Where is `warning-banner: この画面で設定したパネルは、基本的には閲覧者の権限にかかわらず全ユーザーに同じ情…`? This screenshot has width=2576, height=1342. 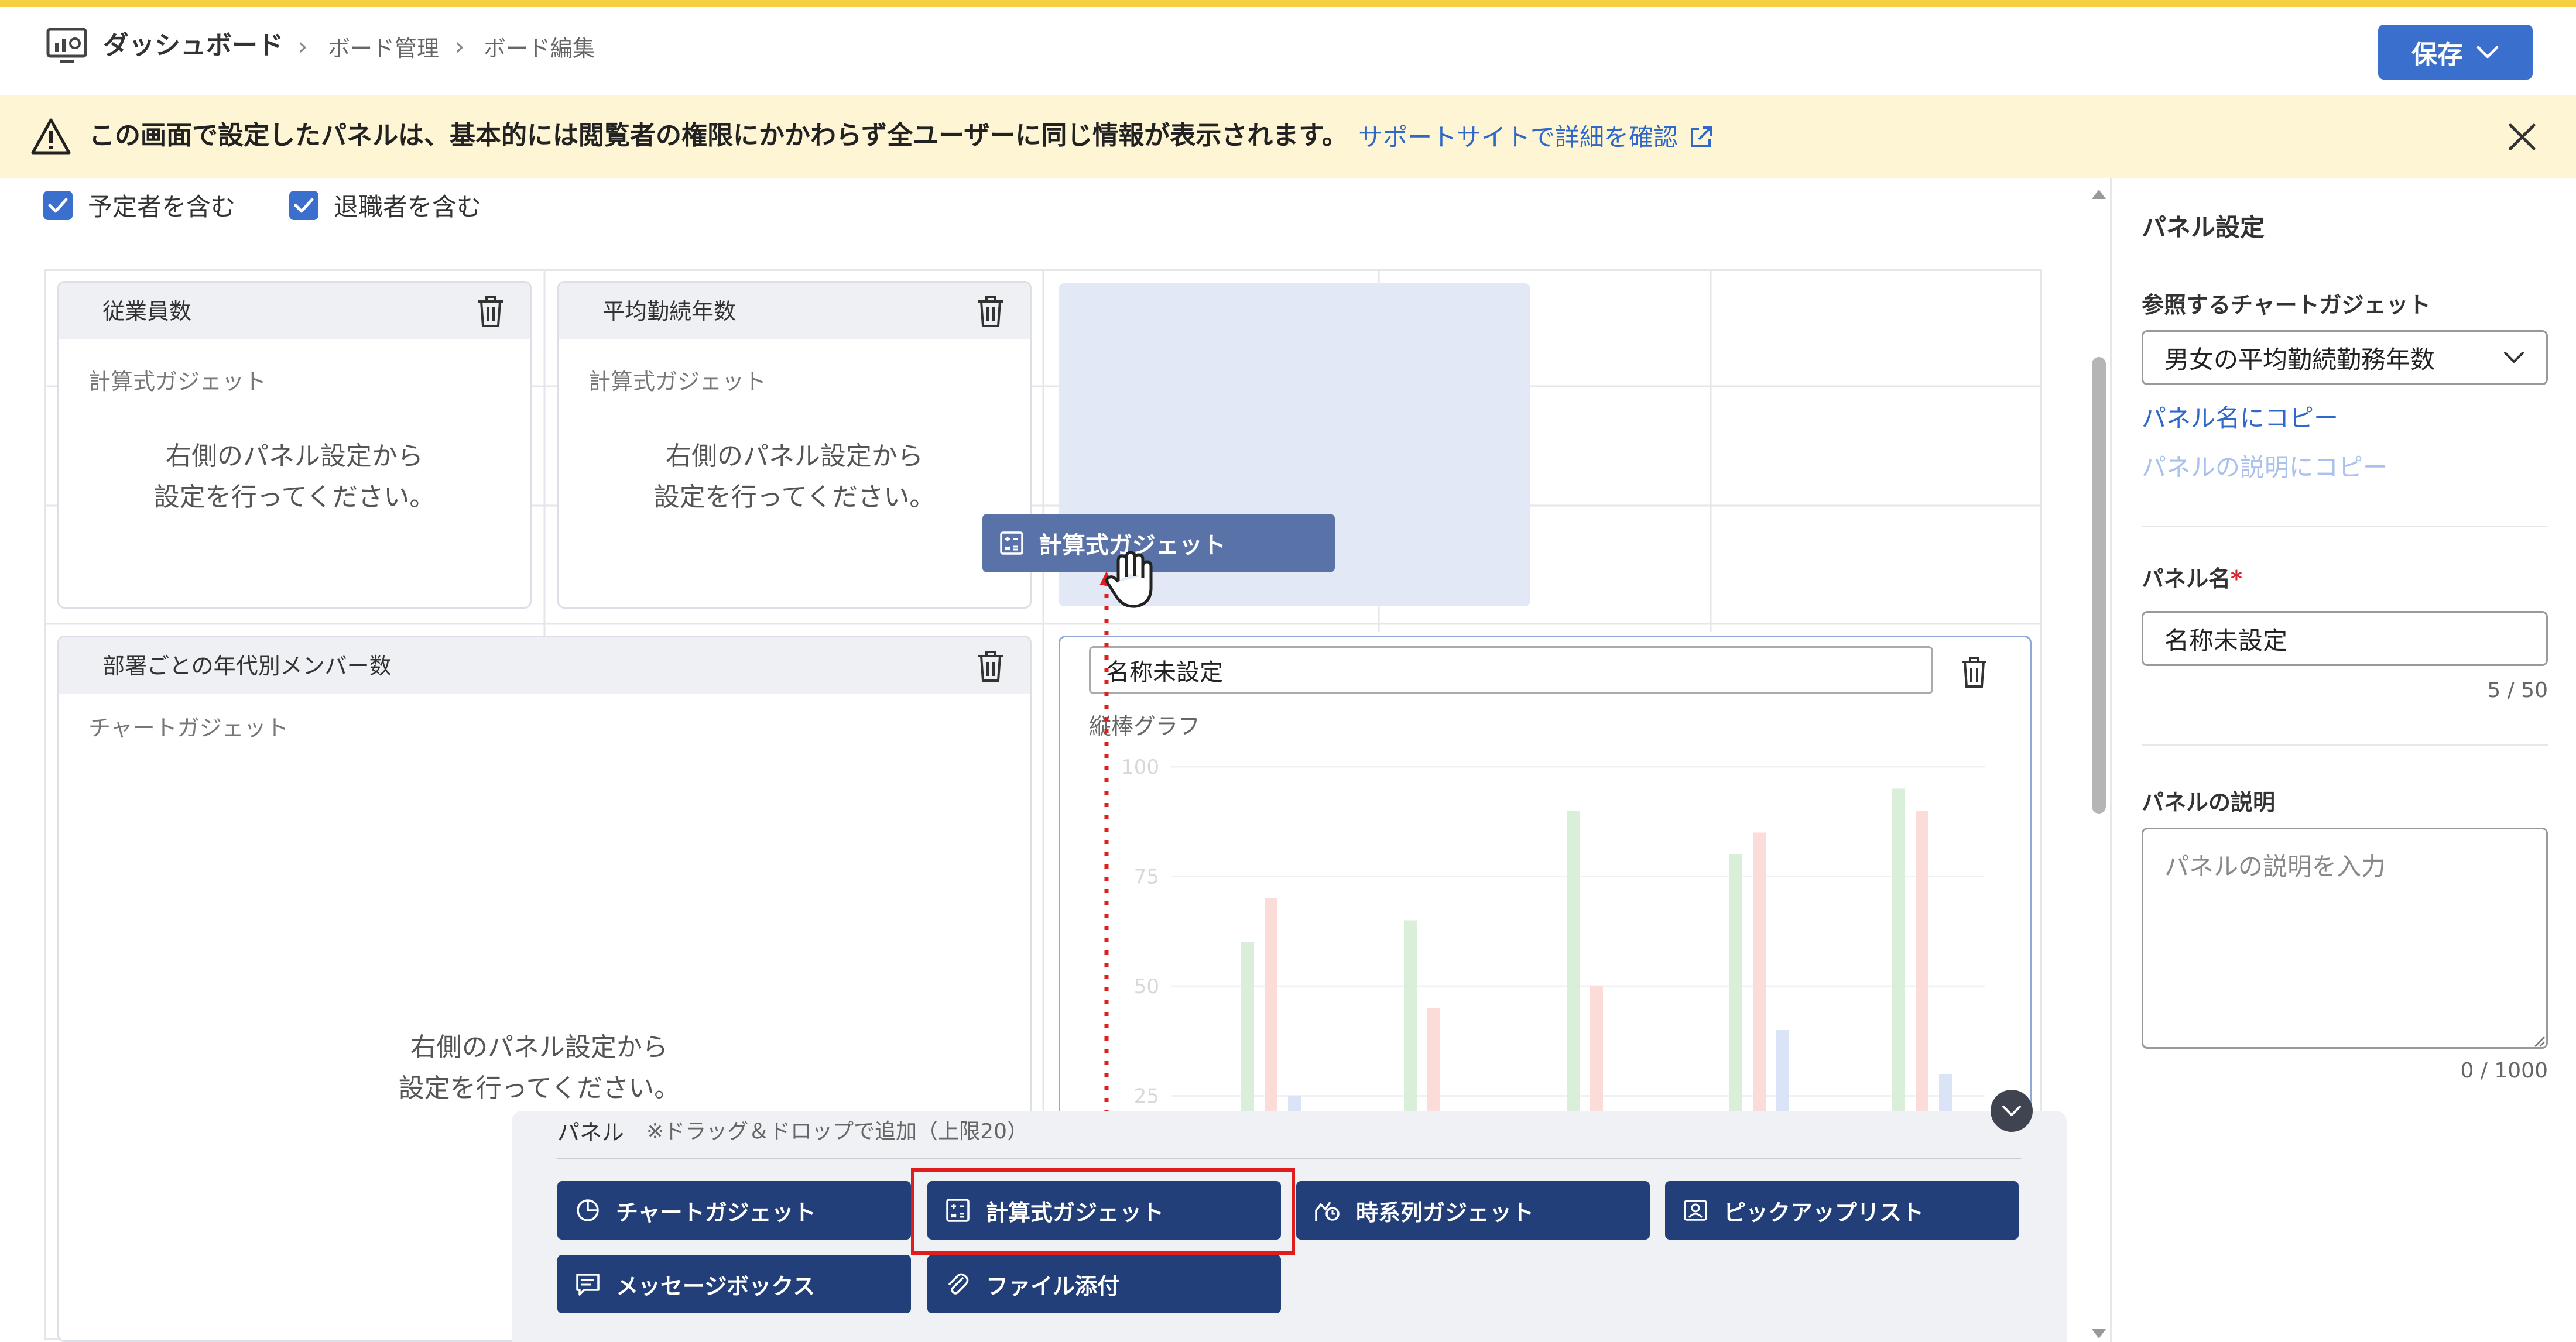
warning-banner: この画面で設定したパネルは、基本的には閲覧者の権限にかかわらず全ユーザーに同じ情… is located at coordinates (1288, 136).